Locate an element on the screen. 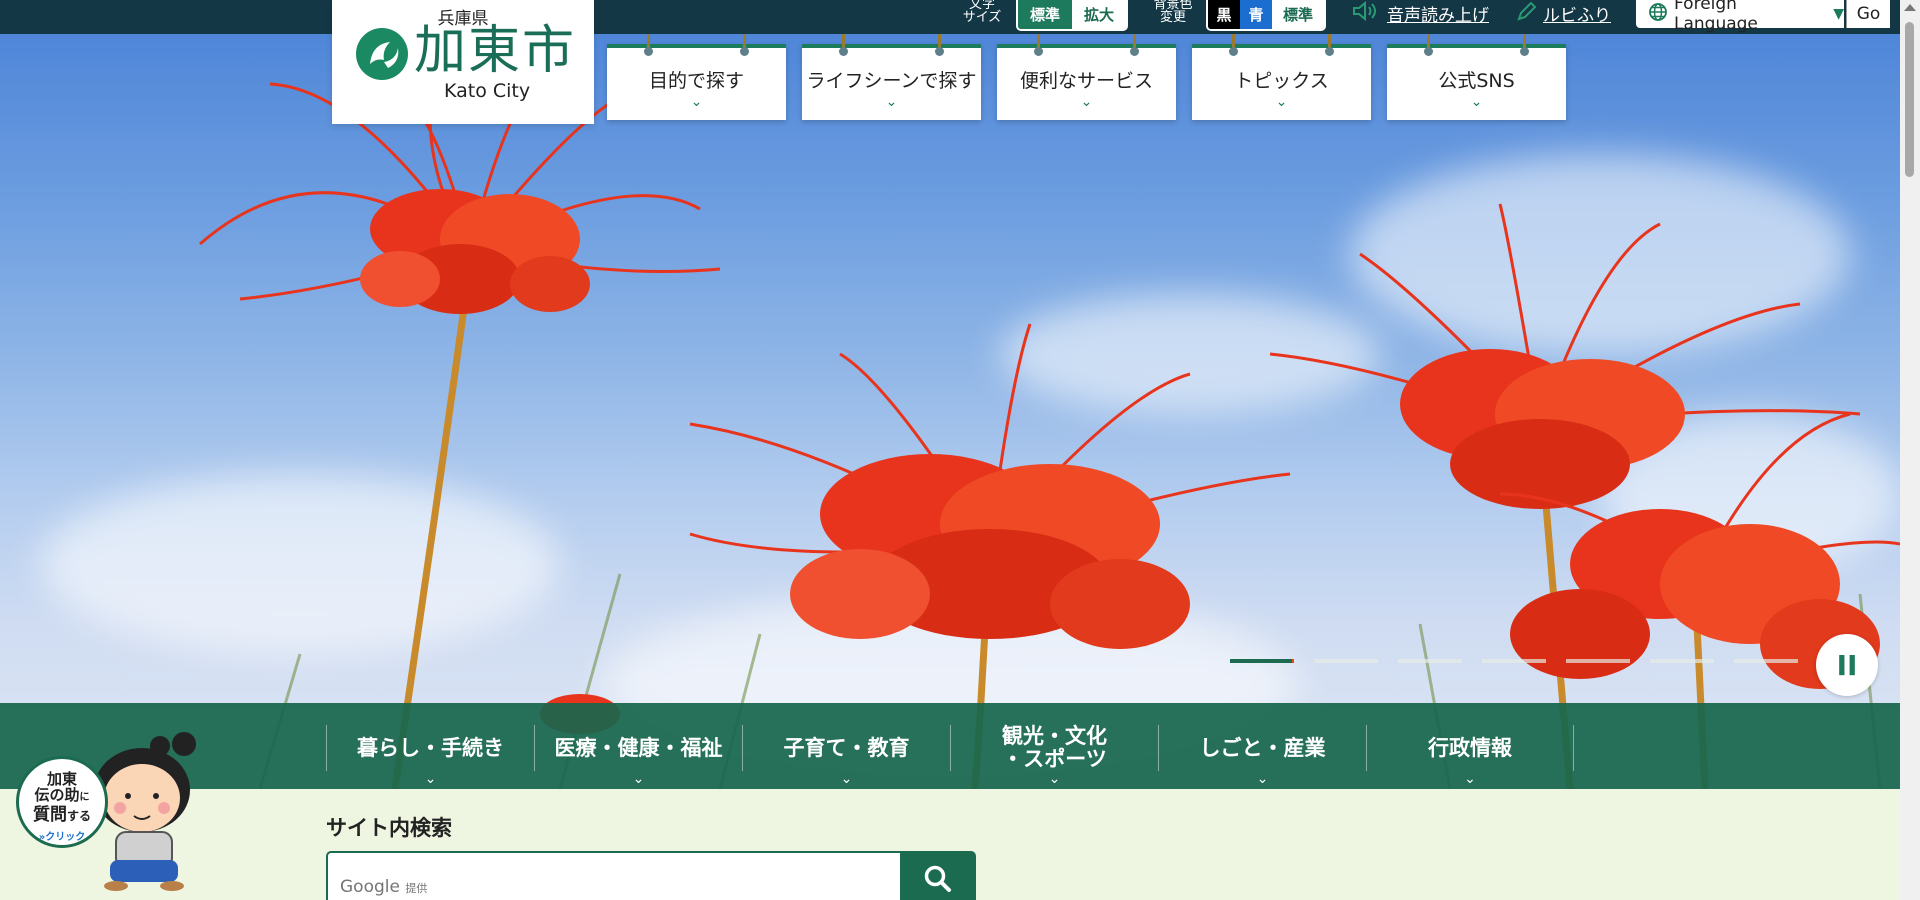 The width and height of the screenshot is (1920, 900). site-search-input: Google 提供 is located at coordinates (613, 875).